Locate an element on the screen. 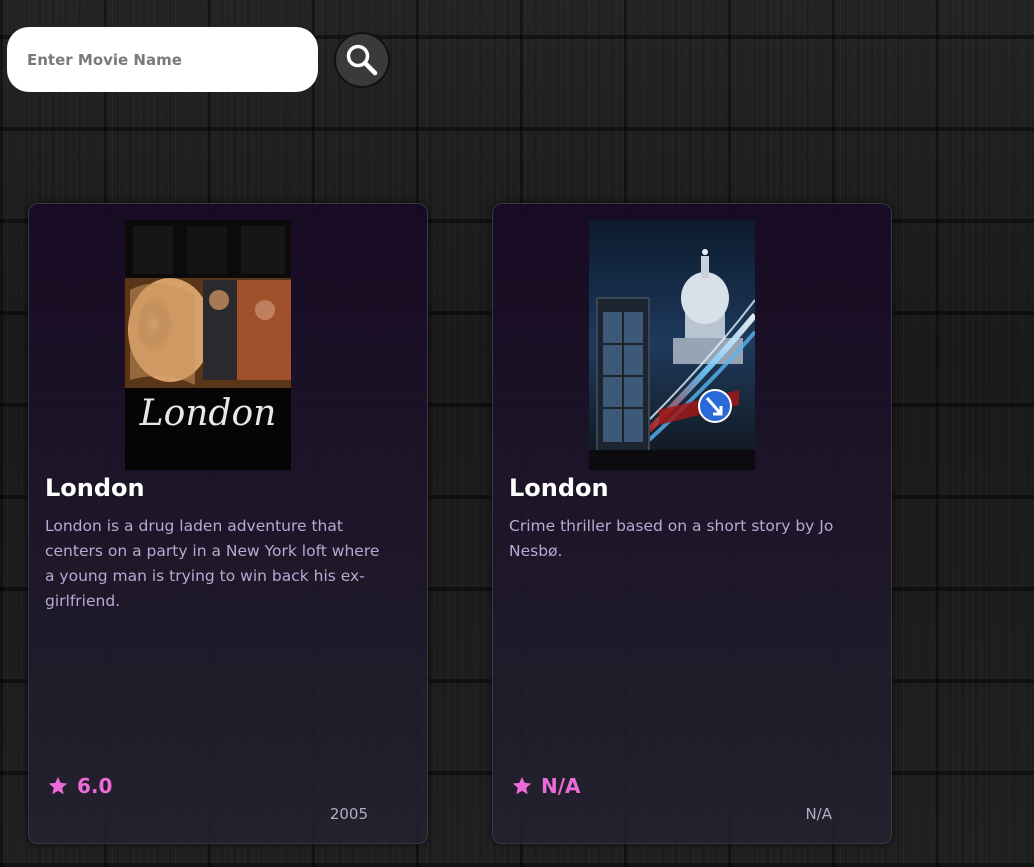 Image resolution: width=1034 pixels, height=867 pixels. movie-poster is located at coordinates (672, 345).